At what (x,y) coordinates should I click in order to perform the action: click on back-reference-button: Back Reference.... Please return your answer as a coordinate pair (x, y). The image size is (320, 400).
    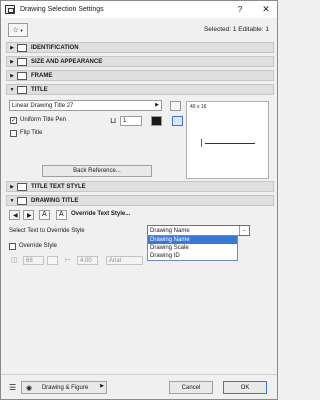
    Looking at the image, I should click on (97, 171).